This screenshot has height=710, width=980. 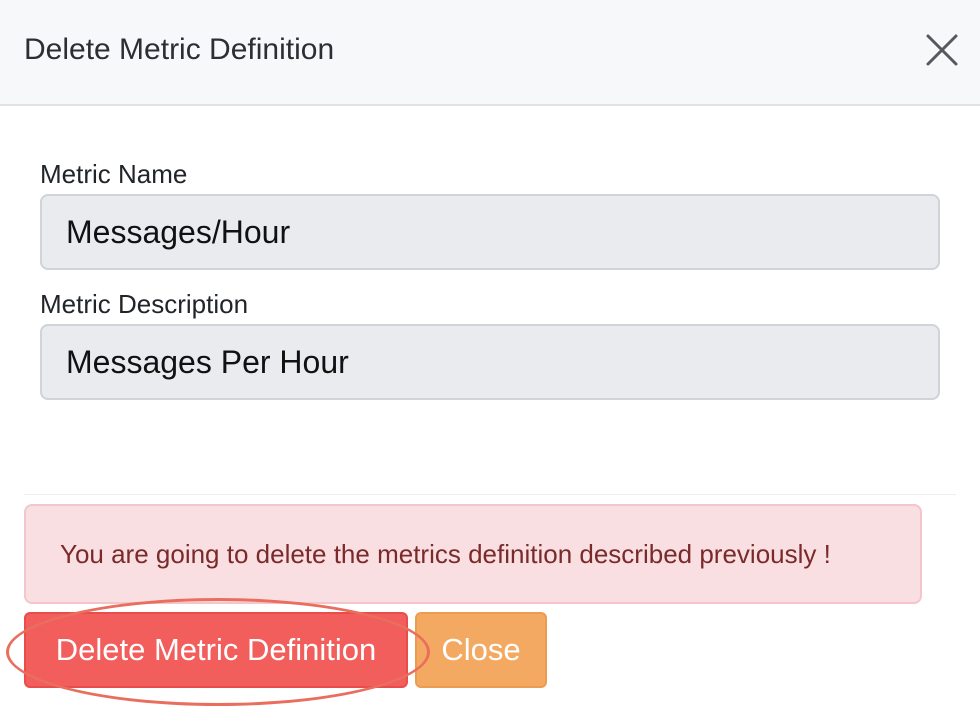 I want to click on close-button: Close, so click(x=481, y=650).